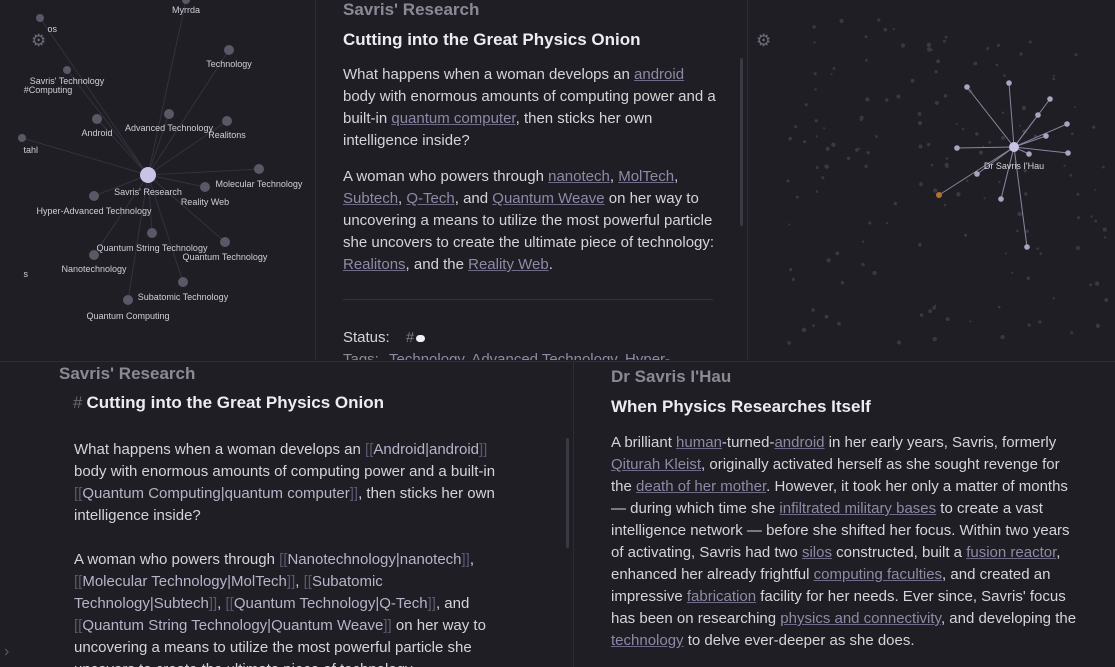 This screenshot has width=1115, height=667. Describe the element at coordinates (259, 169) in the screenshot. I see `graph-node-molecular-tech` at that location.